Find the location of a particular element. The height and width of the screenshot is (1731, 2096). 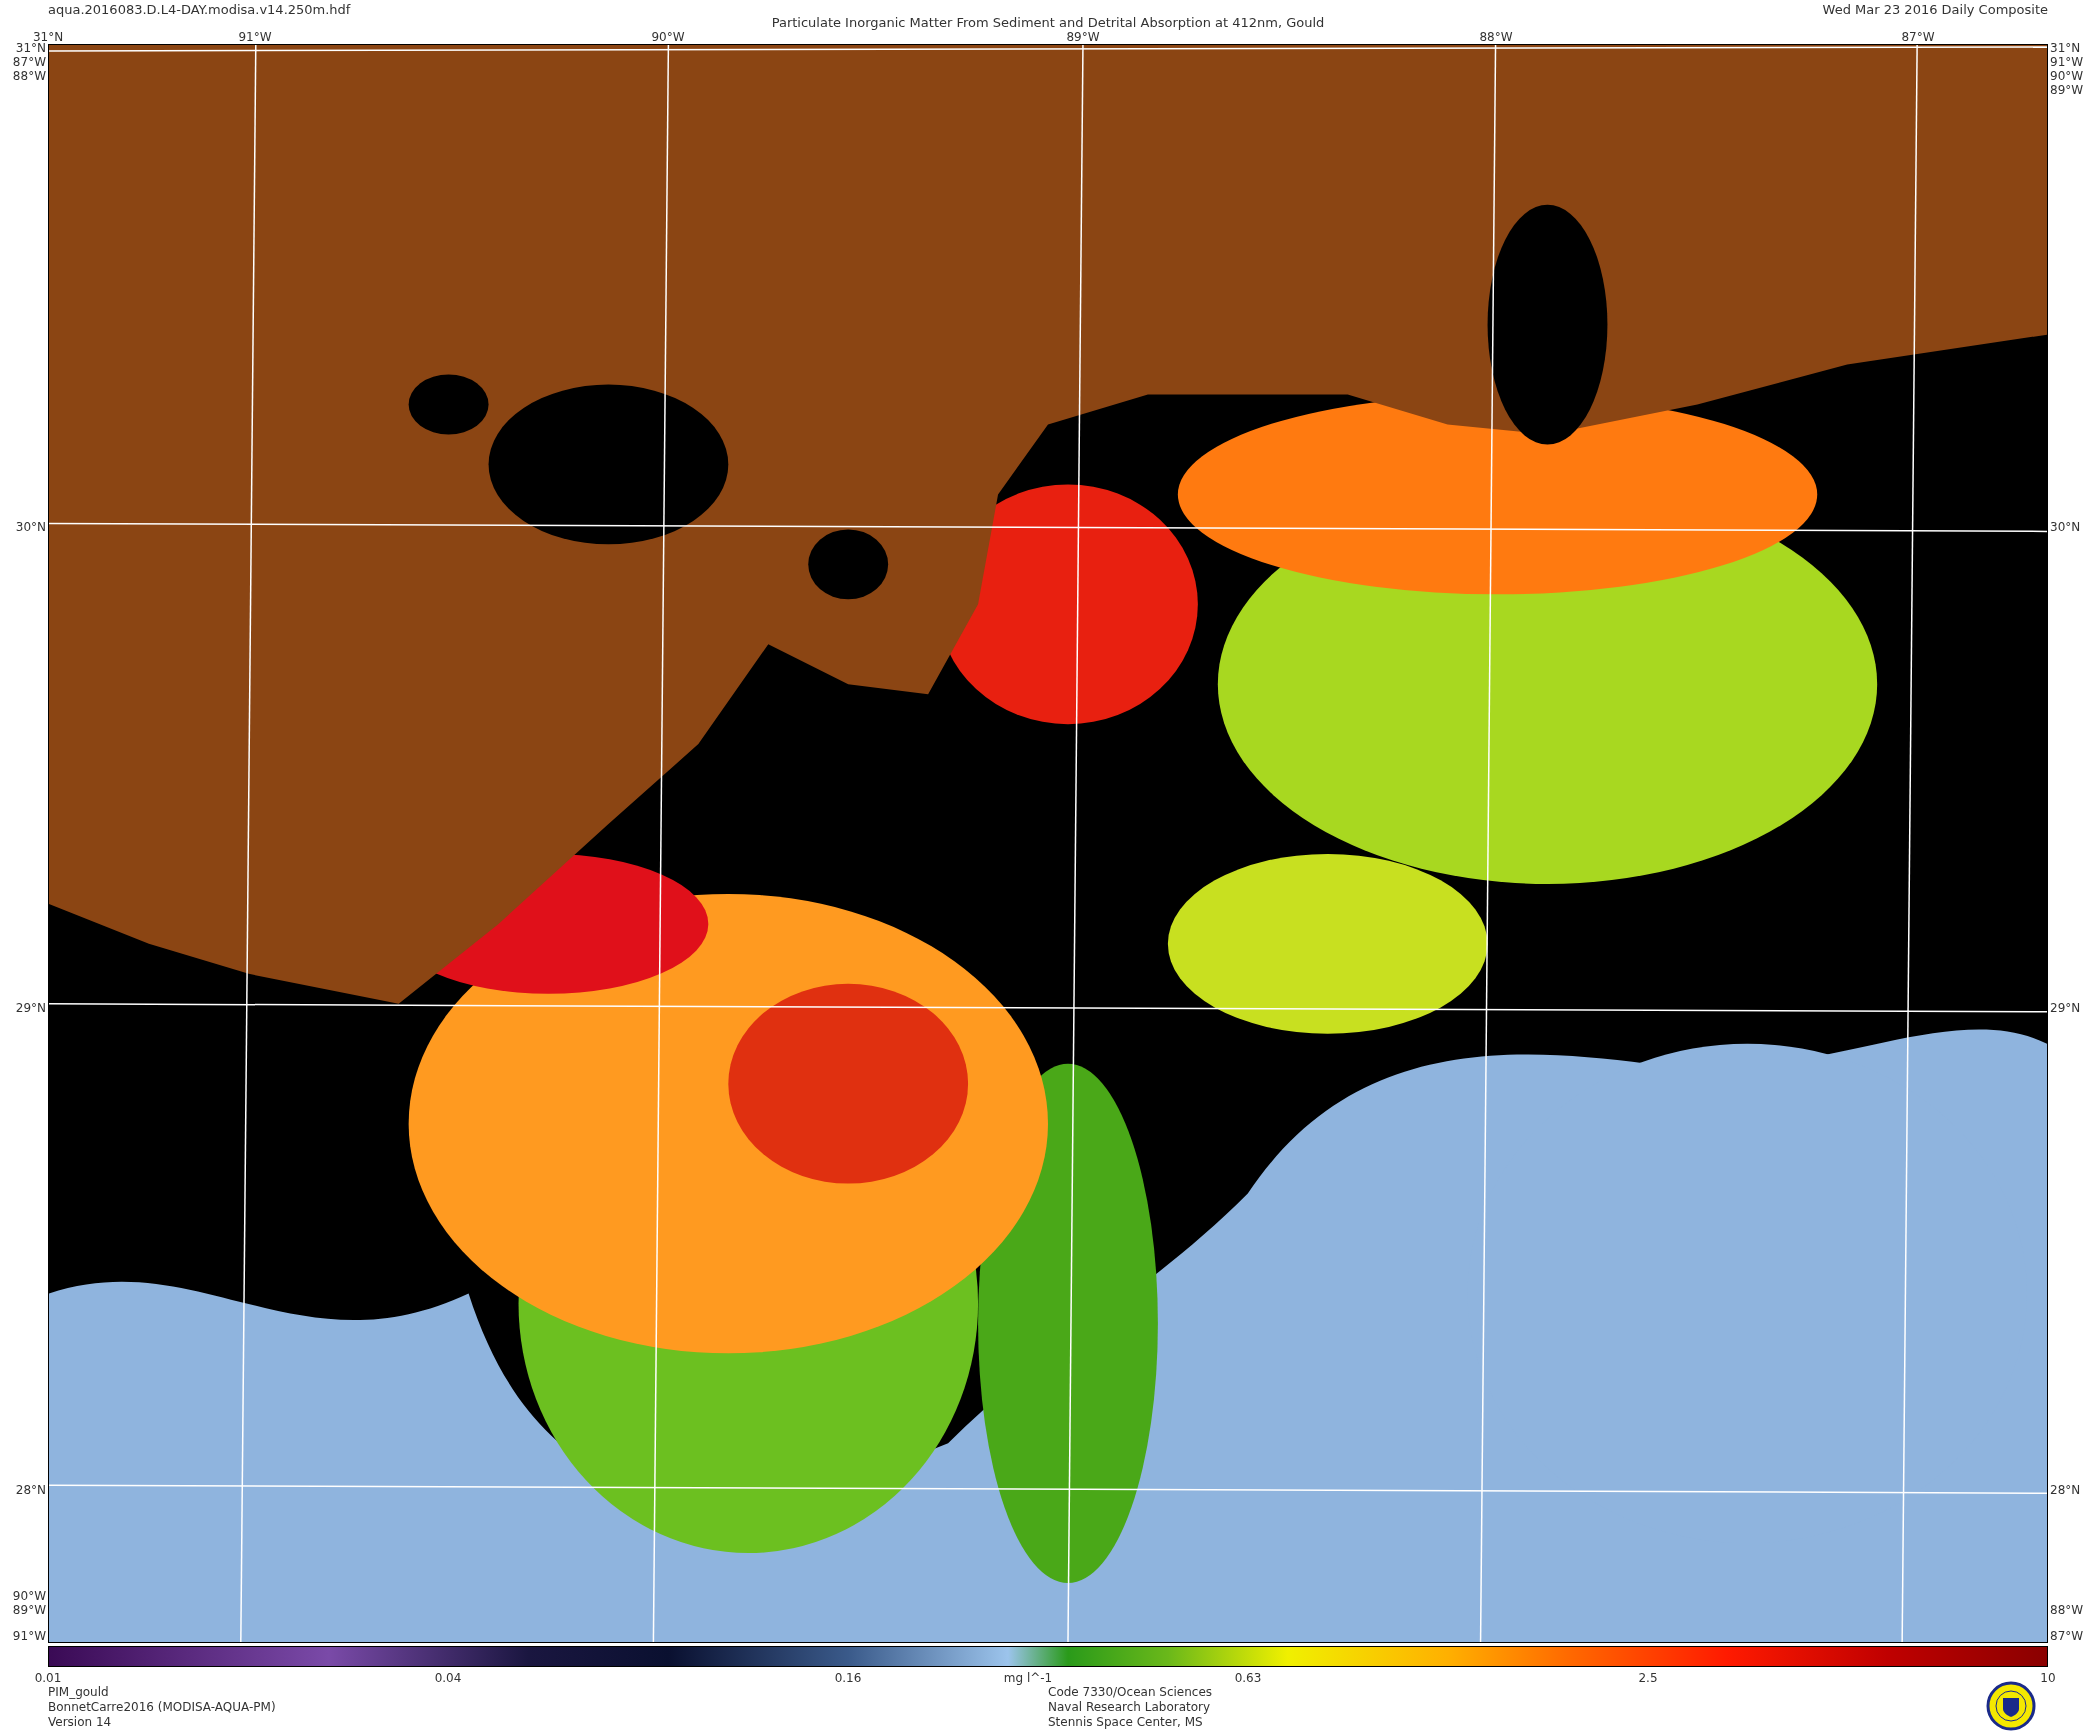

scale-tick-label: 0.04 is located at coordinates (448, 1678).